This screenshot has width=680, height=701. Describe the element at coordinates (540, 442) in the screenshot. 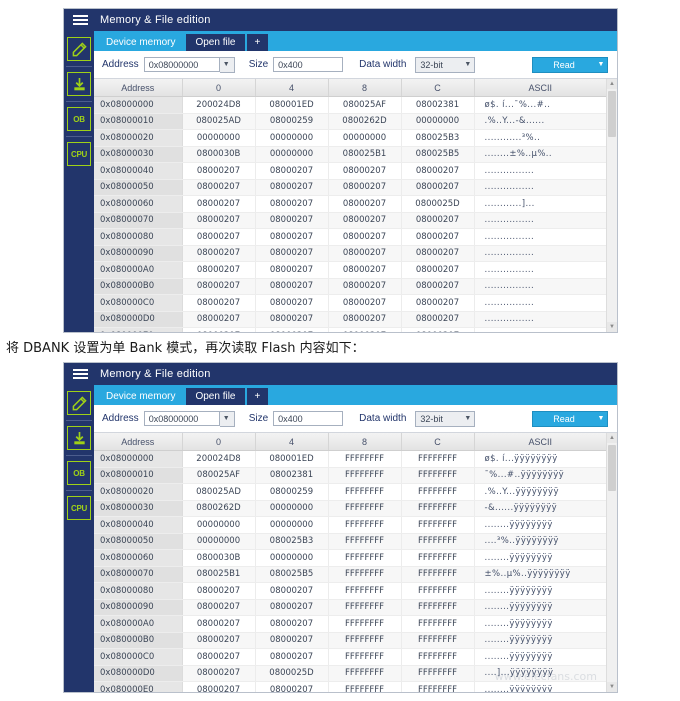

I see `col-header-ascii: ASCII` at that location.